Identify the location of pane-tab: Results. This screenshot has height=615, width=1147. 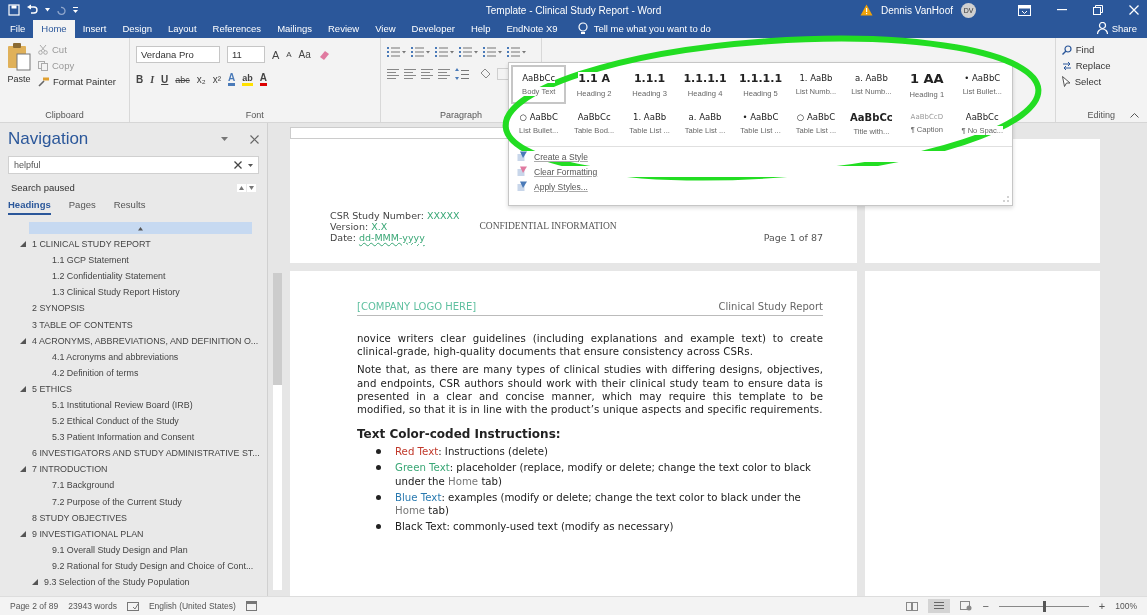
(129, 206).